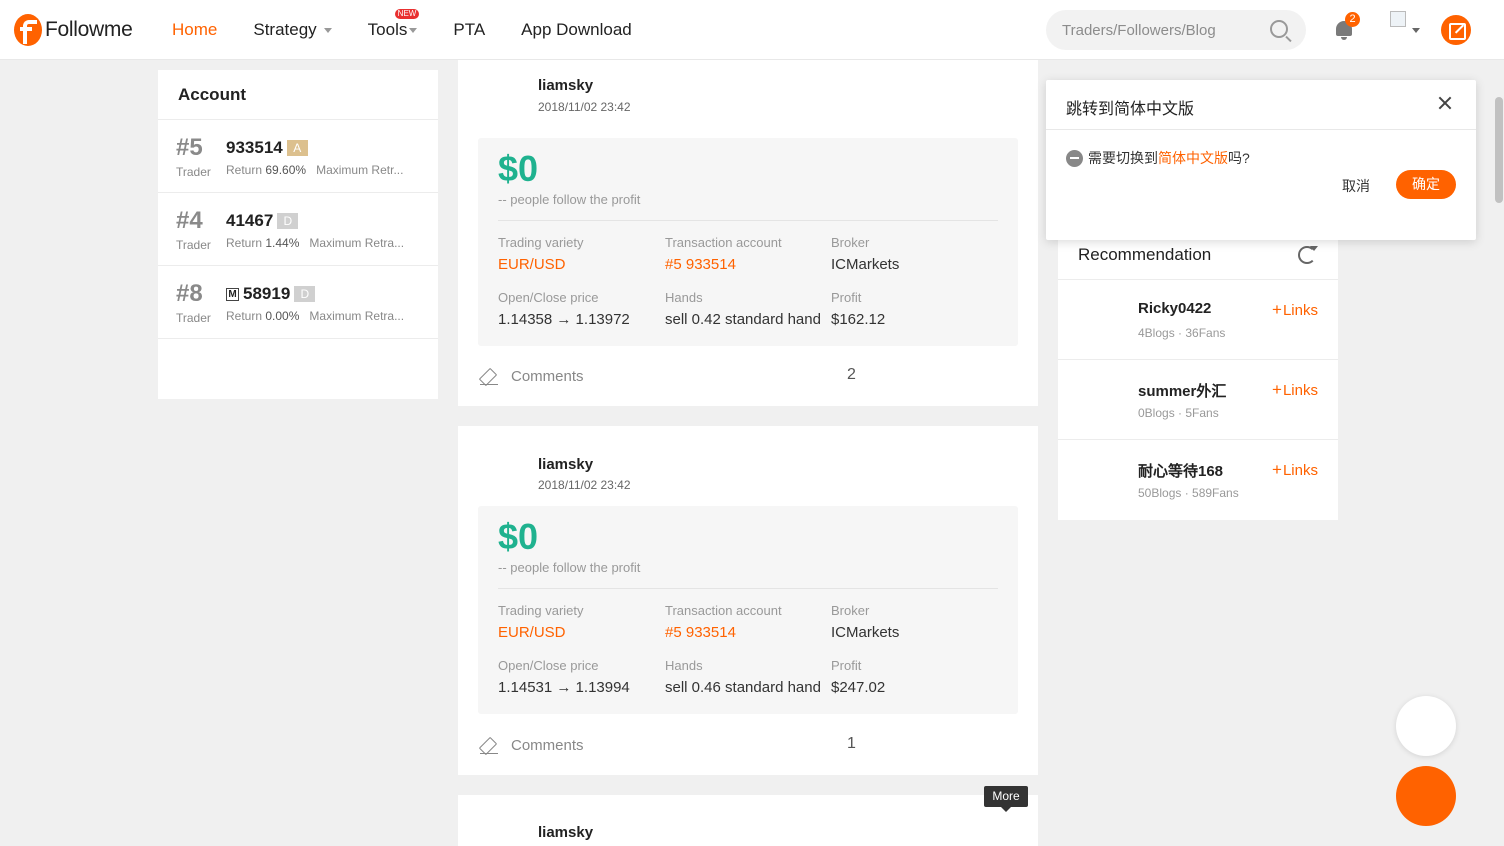 The height and width of the screenshot is (846, 1504). I want to click on close-icon, so click(1445, 103).